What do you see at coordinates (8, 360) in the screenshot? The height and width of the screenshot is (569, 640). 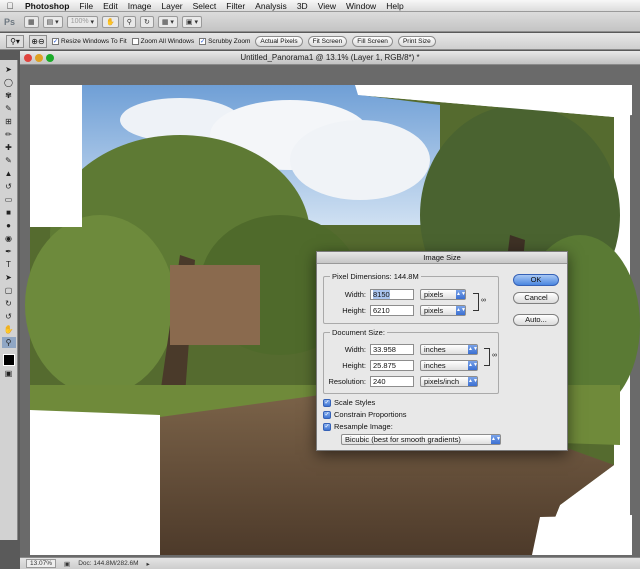 I see `foreground-color-swatch` at bounding box center [8, 360].